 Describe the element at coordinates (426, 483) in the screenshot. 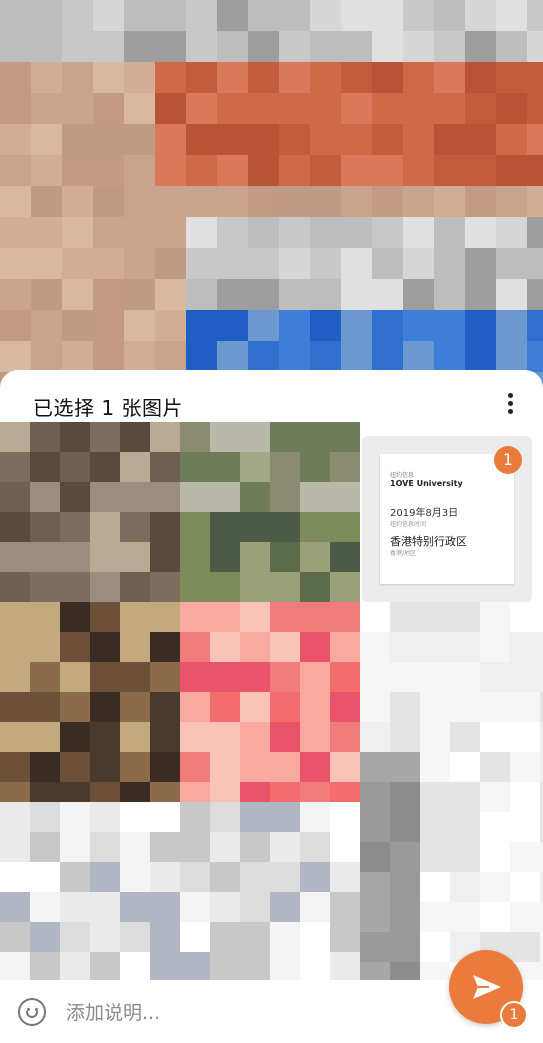

I see `doc-line-2: 1OVE University` at that location.